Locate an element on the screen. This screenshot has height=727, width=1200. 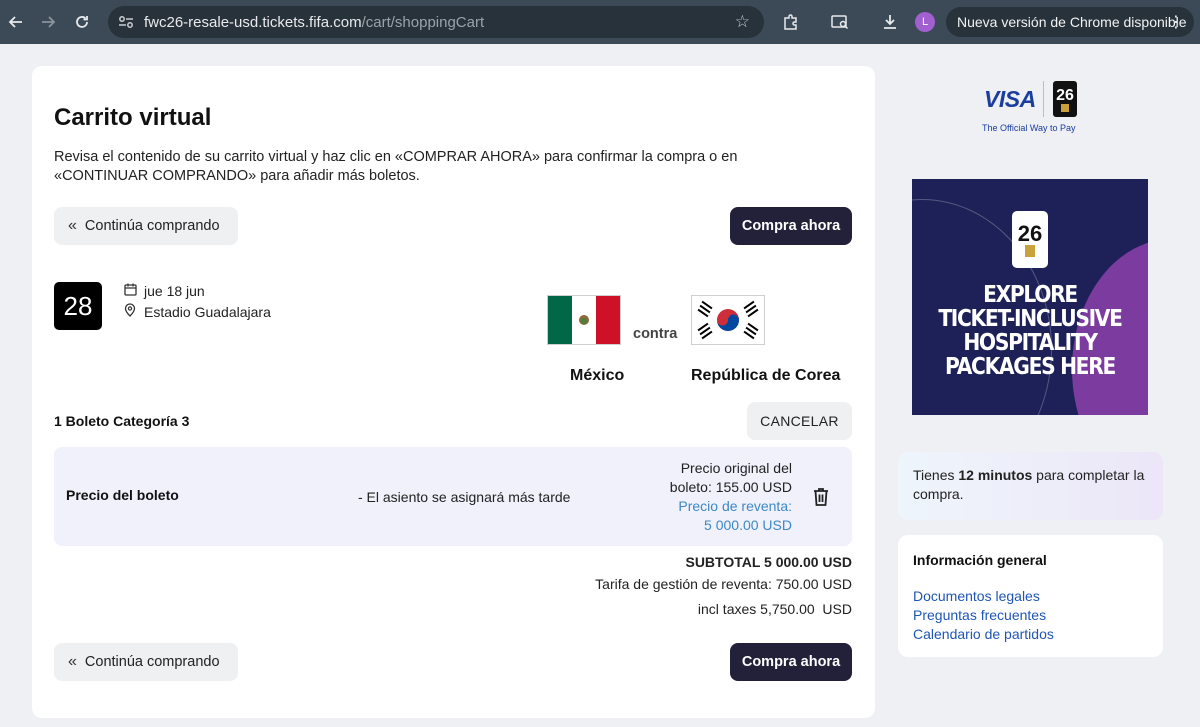
banner-line-4: PACKAGES HERE is located at coordinates (1030, 367).